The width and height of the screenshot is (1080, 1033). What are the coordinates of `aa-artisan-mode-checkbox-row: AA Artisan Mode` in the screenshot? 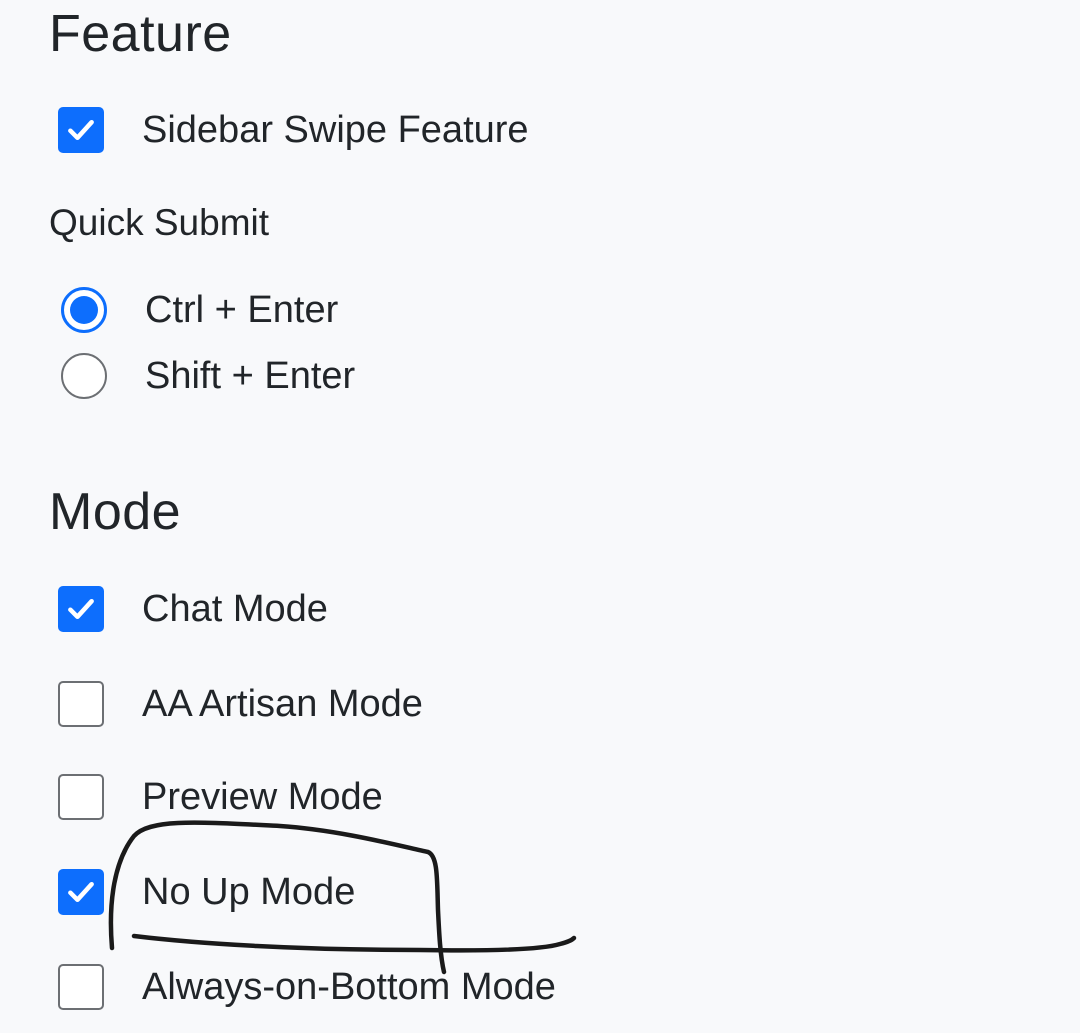 It's located at (240, 704).